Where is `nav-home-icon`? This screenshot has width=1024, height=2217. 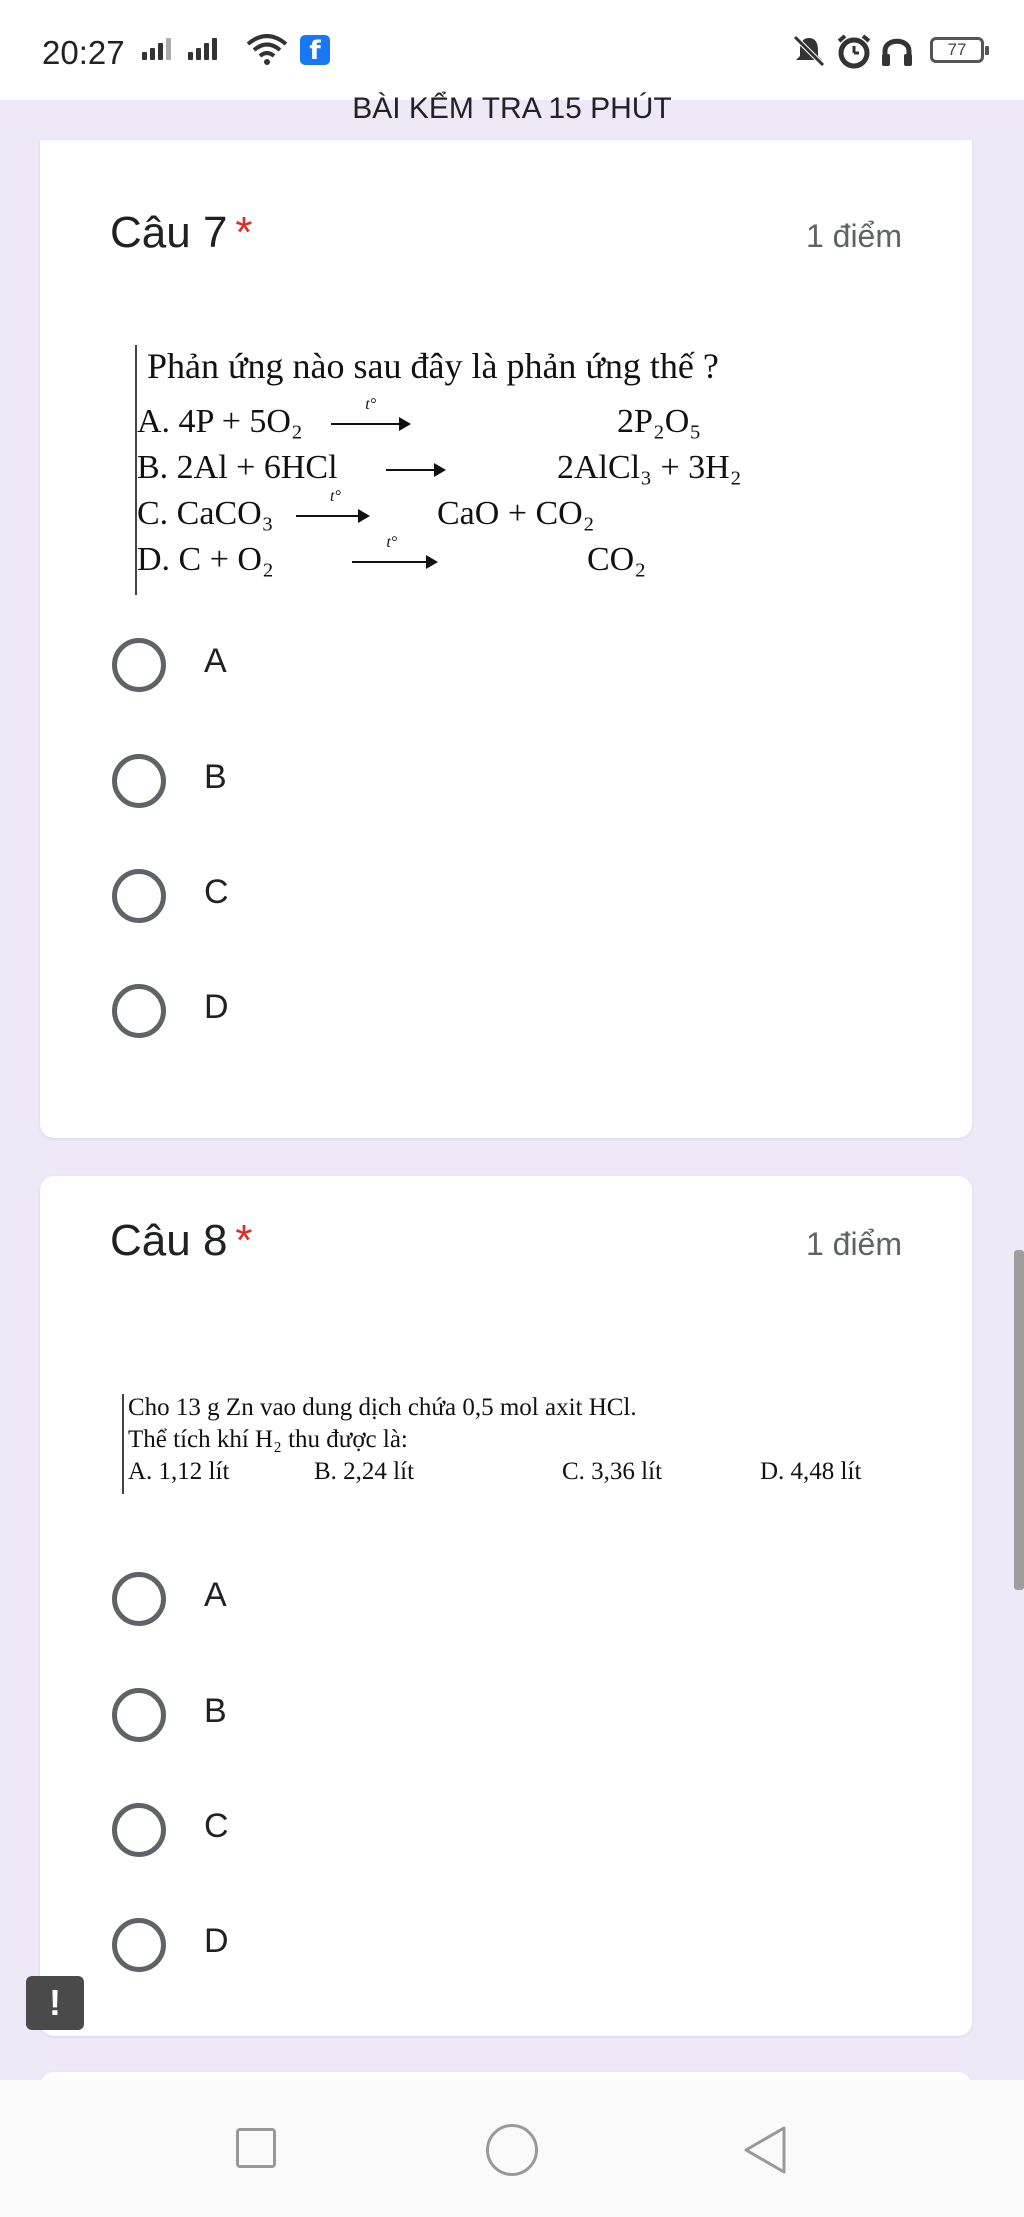 nav-home-icon is located at coordinates (512, 2150).